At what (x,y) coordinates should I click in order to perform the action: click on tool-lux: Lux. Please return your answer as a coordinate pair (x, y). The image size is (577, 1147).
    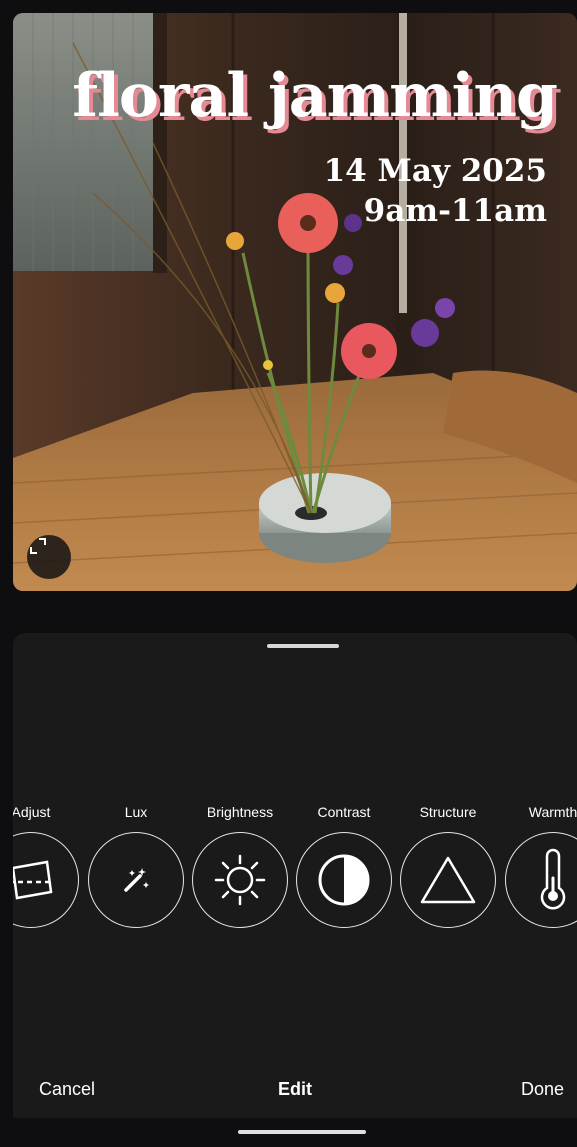
    Looking at the image, I should click on (136, 866).